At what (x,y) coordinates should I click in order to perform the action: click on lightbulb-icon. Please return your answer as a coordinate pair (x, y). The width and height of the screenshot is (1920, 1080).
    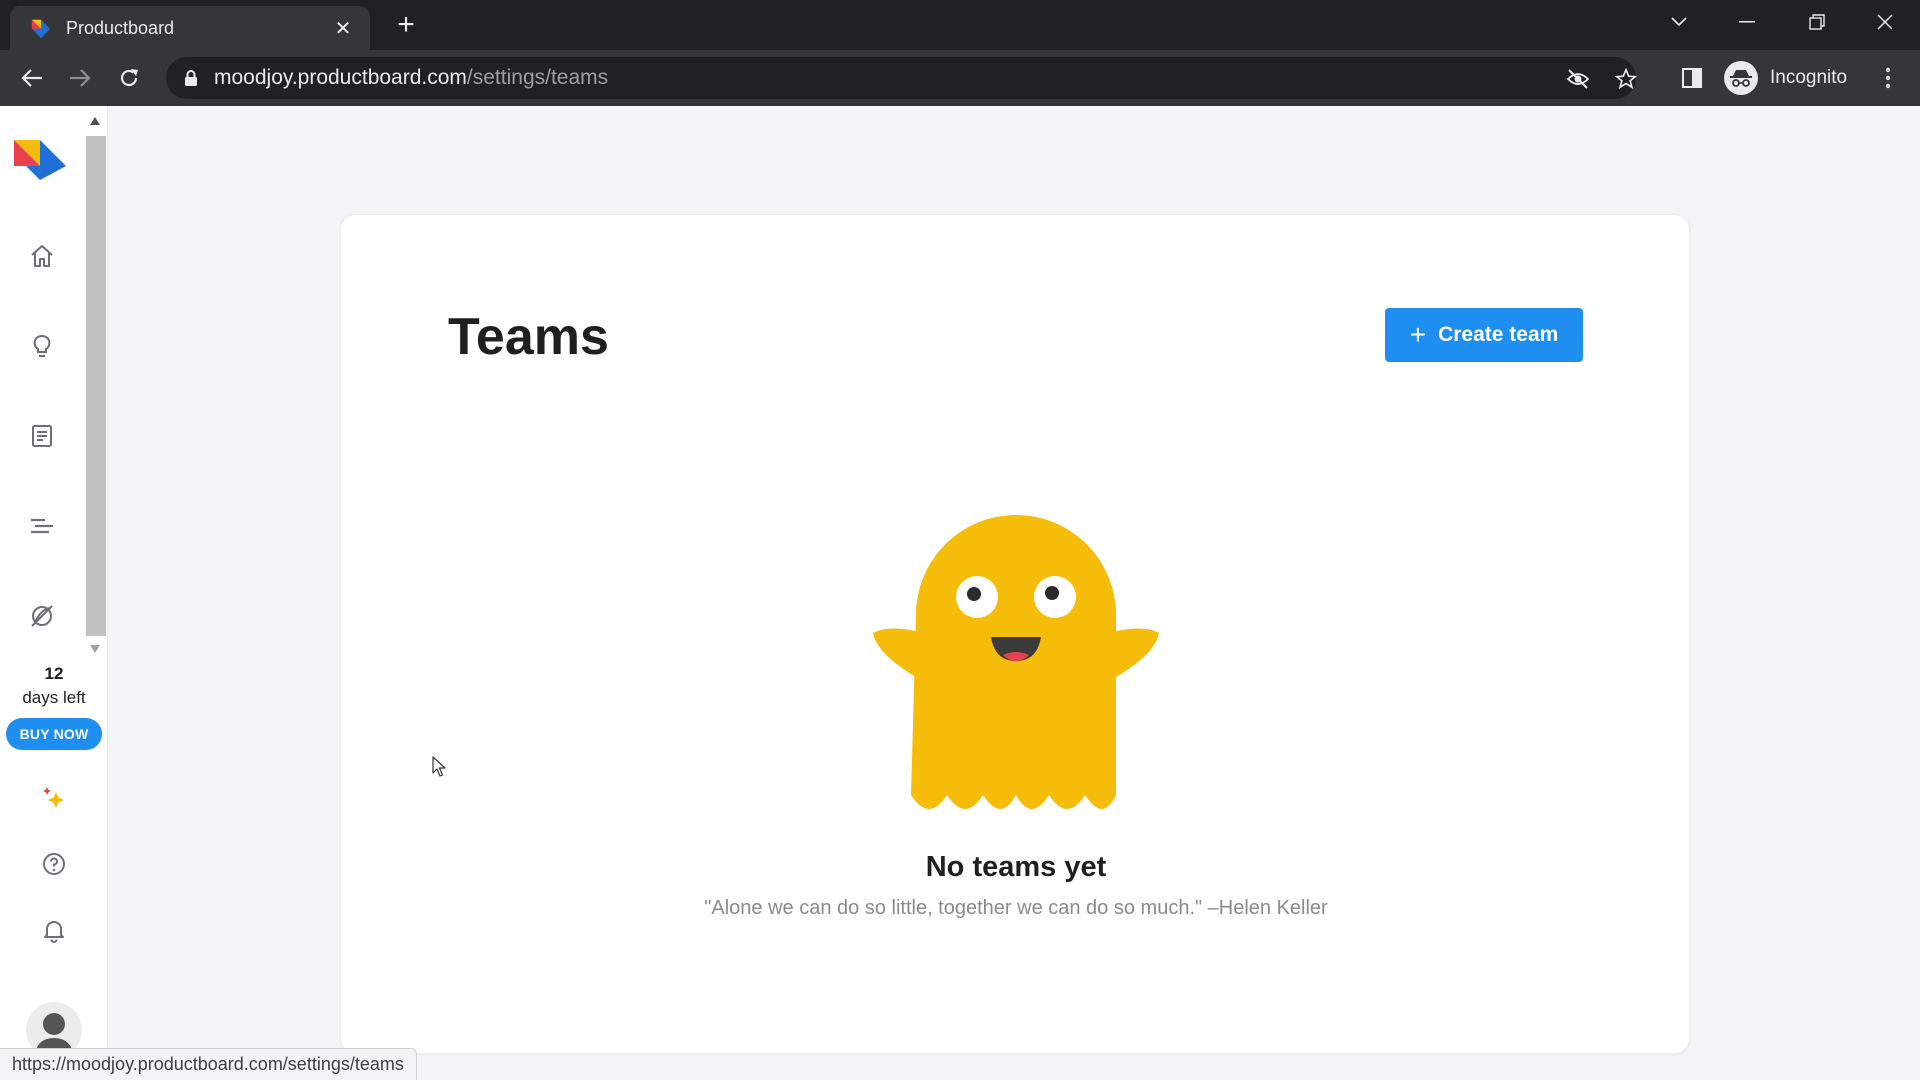
    Looking at the image, I should click on (42, 346).